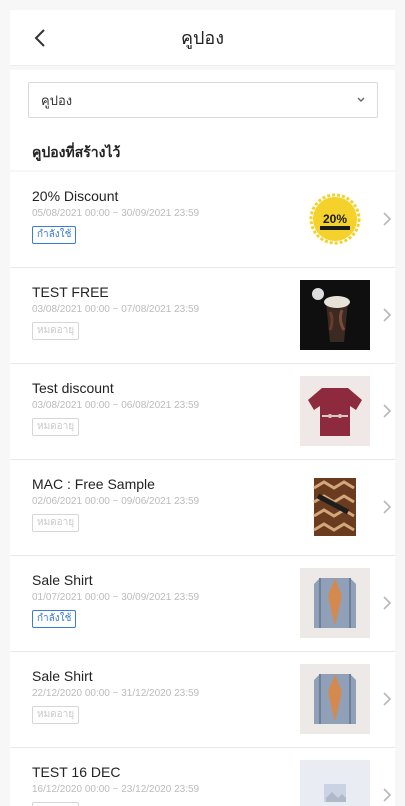  I want to click on drink-photo, so click(335, 315).